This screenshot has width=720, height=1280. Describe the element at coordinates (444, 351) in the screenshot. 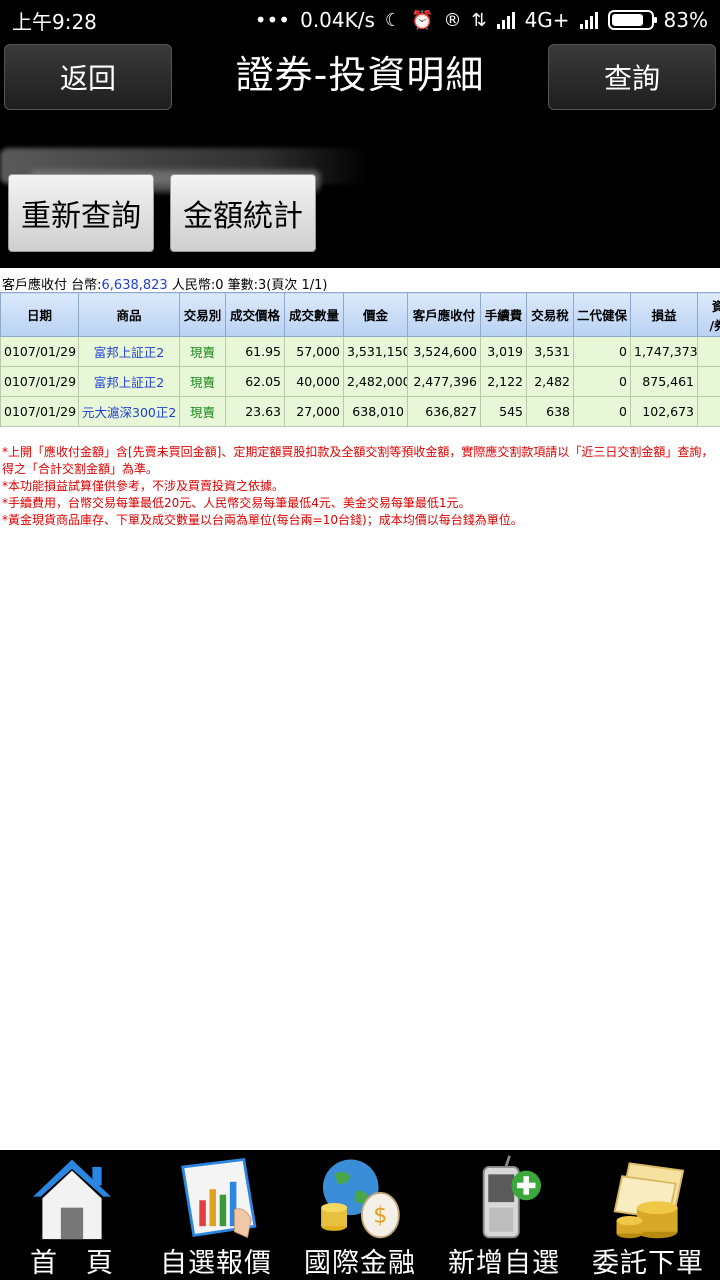

I see `table-cell: 3,524,600` at that location.